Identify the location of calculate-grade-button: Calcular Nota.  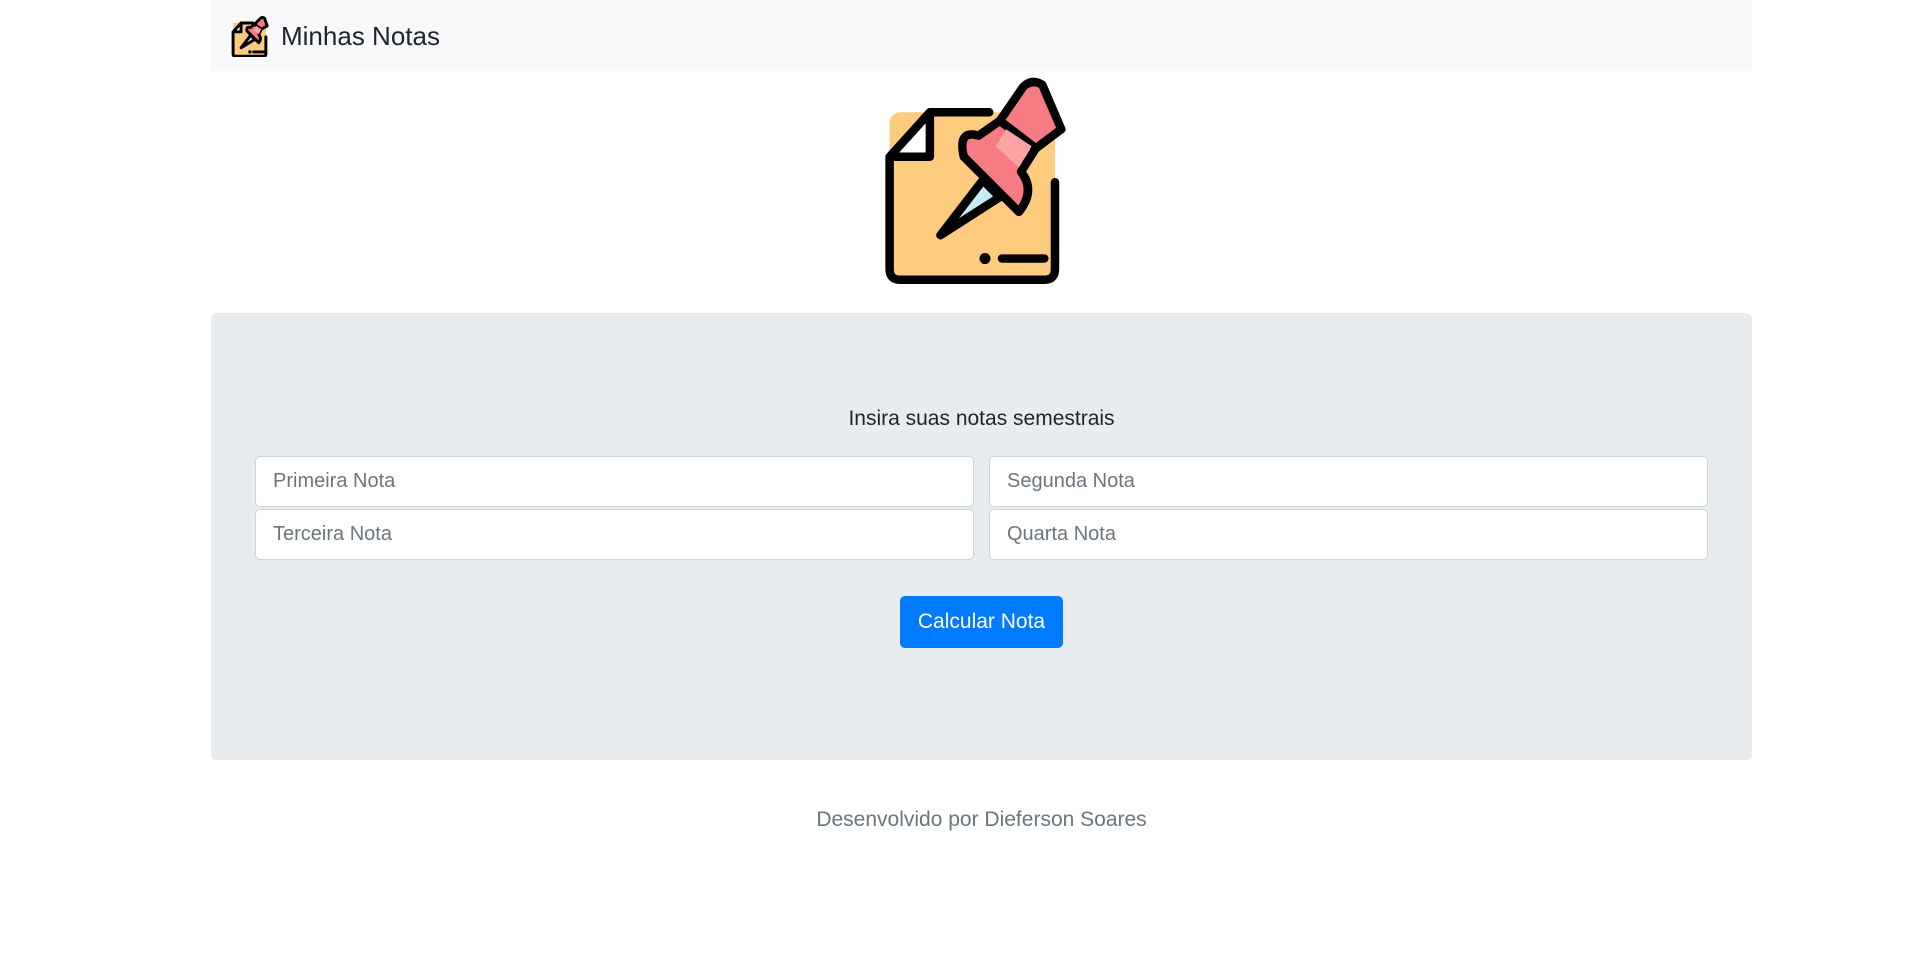
(981, 622).